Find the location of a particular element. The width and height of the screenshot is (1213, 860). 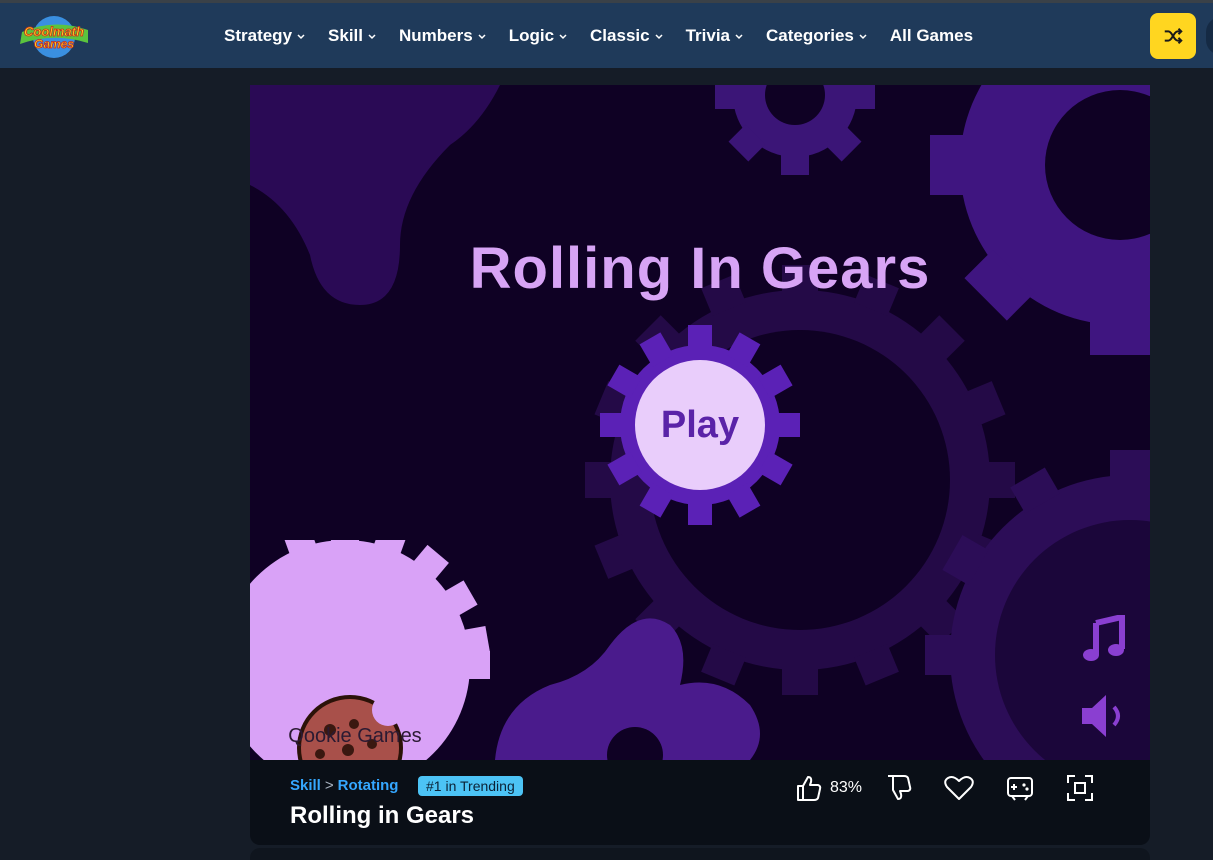

controls-button is located at coordinates (1020, 788).